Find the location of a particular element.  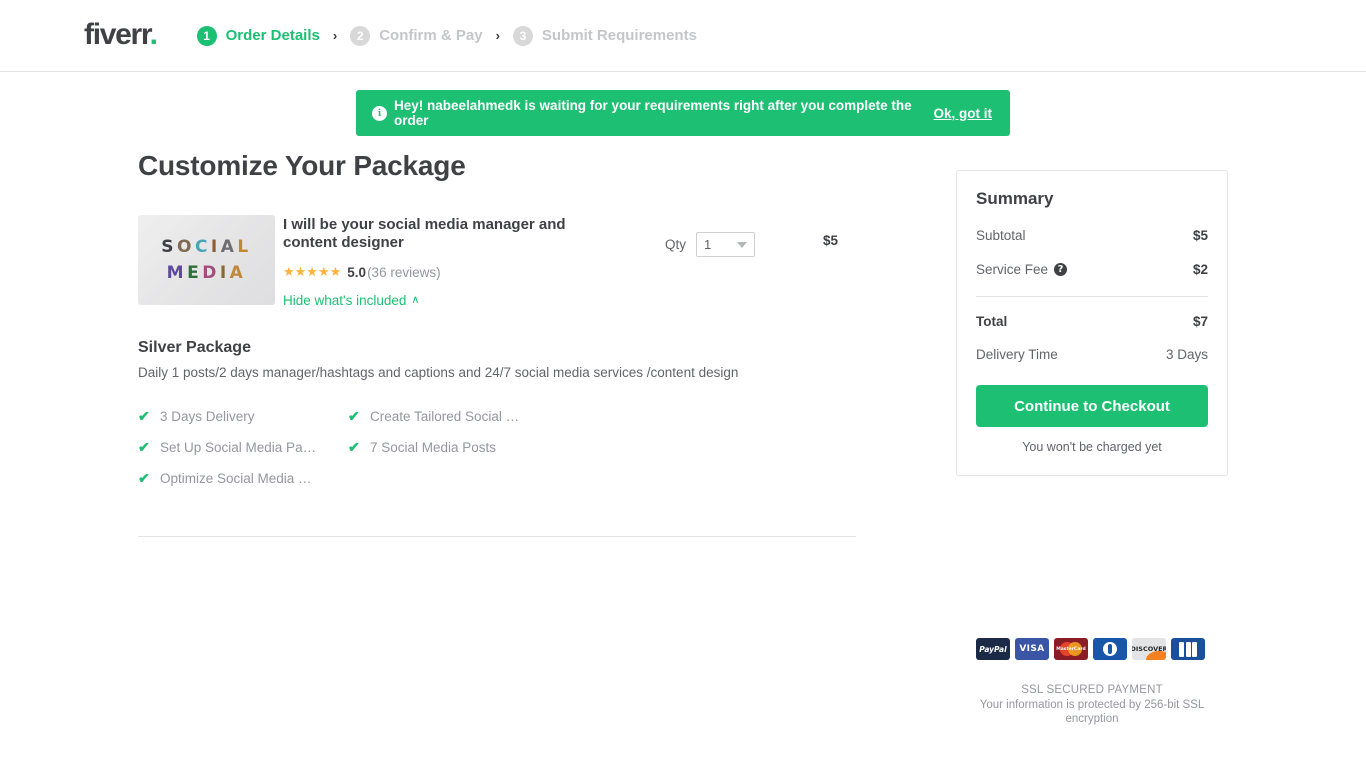

diners-circle is located at coordinates (1110, 649).